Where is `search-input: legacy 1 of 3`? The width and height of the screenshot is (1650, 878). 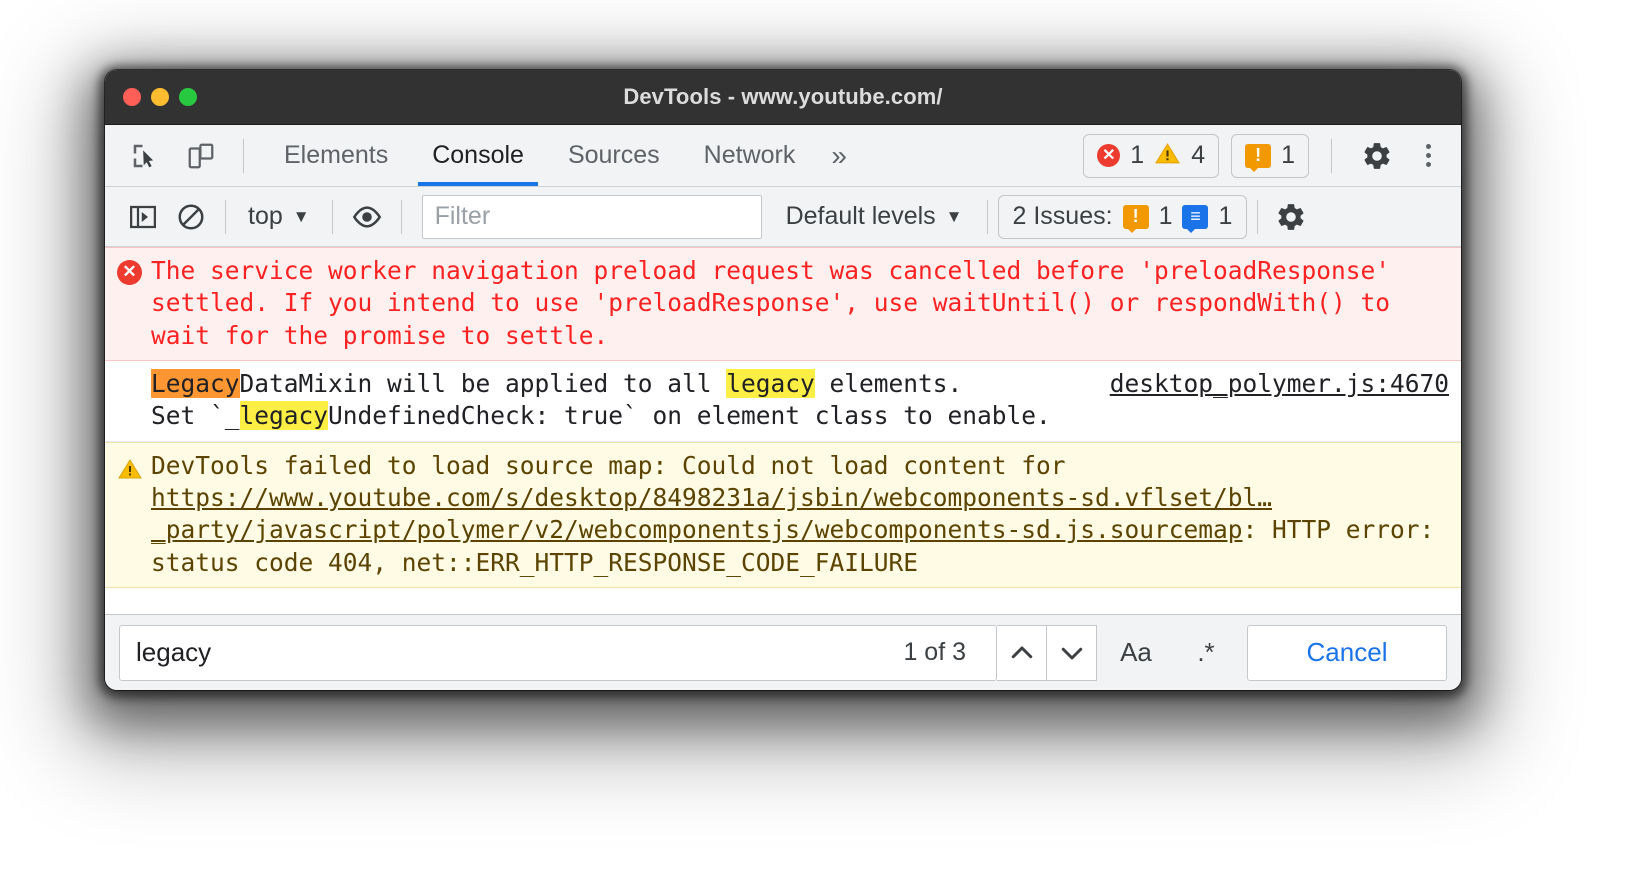
search-input: legacy 1 of 3 is located at coordinates (558, 652).